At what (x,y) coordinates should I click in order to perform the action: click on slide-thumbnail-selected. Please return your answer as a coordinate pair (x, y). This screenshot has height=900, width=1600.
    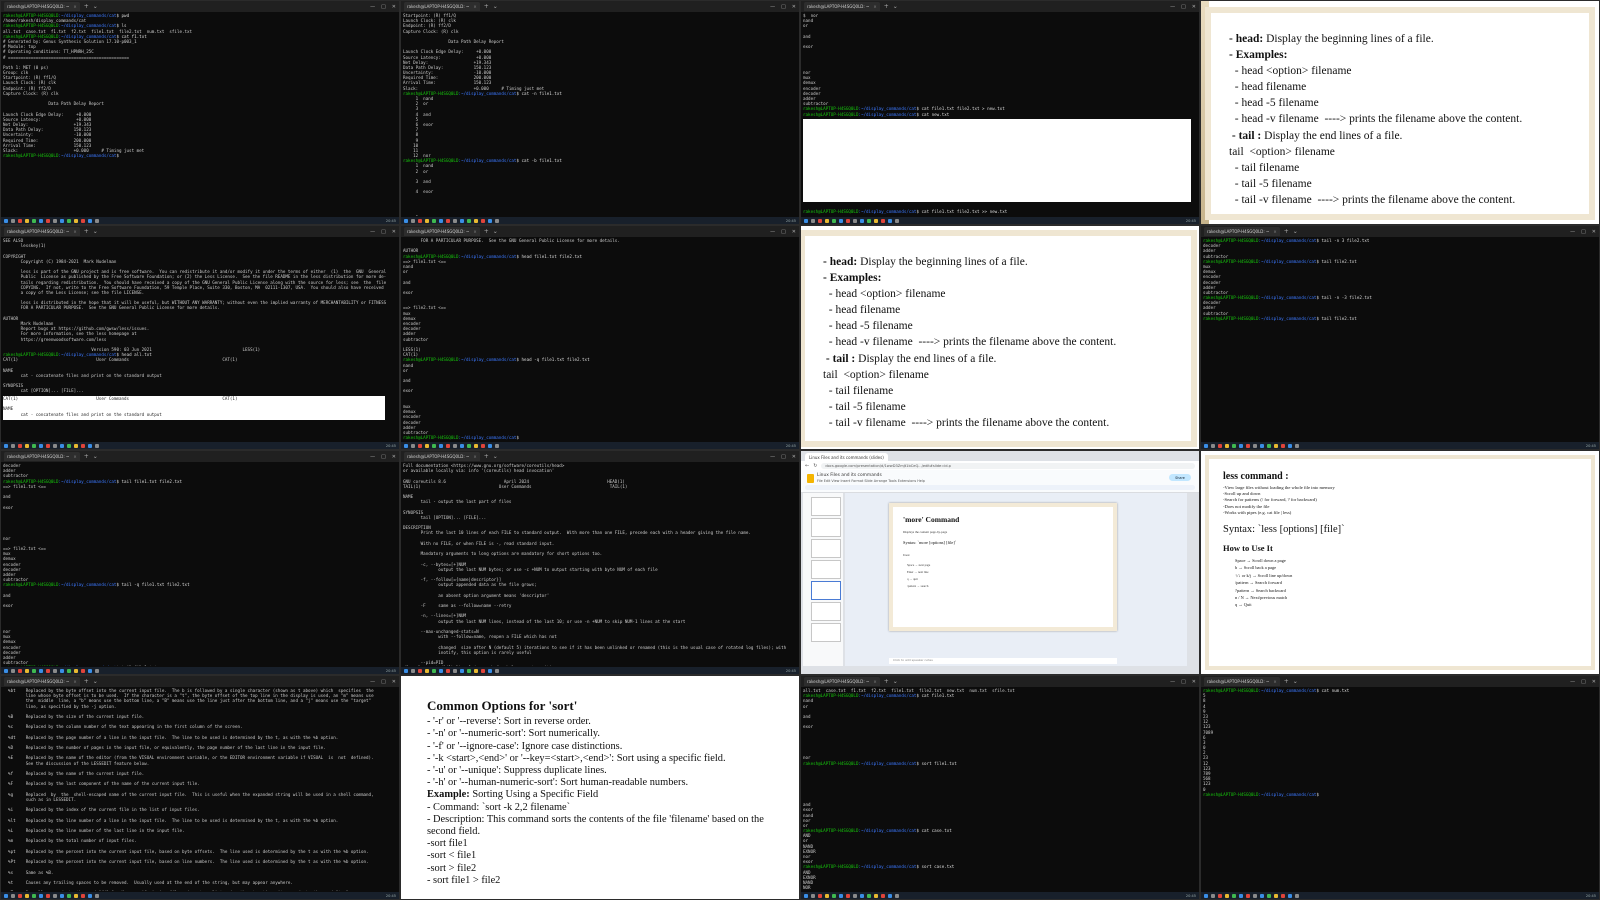
    Looking at the image, I should click on (826, 590).